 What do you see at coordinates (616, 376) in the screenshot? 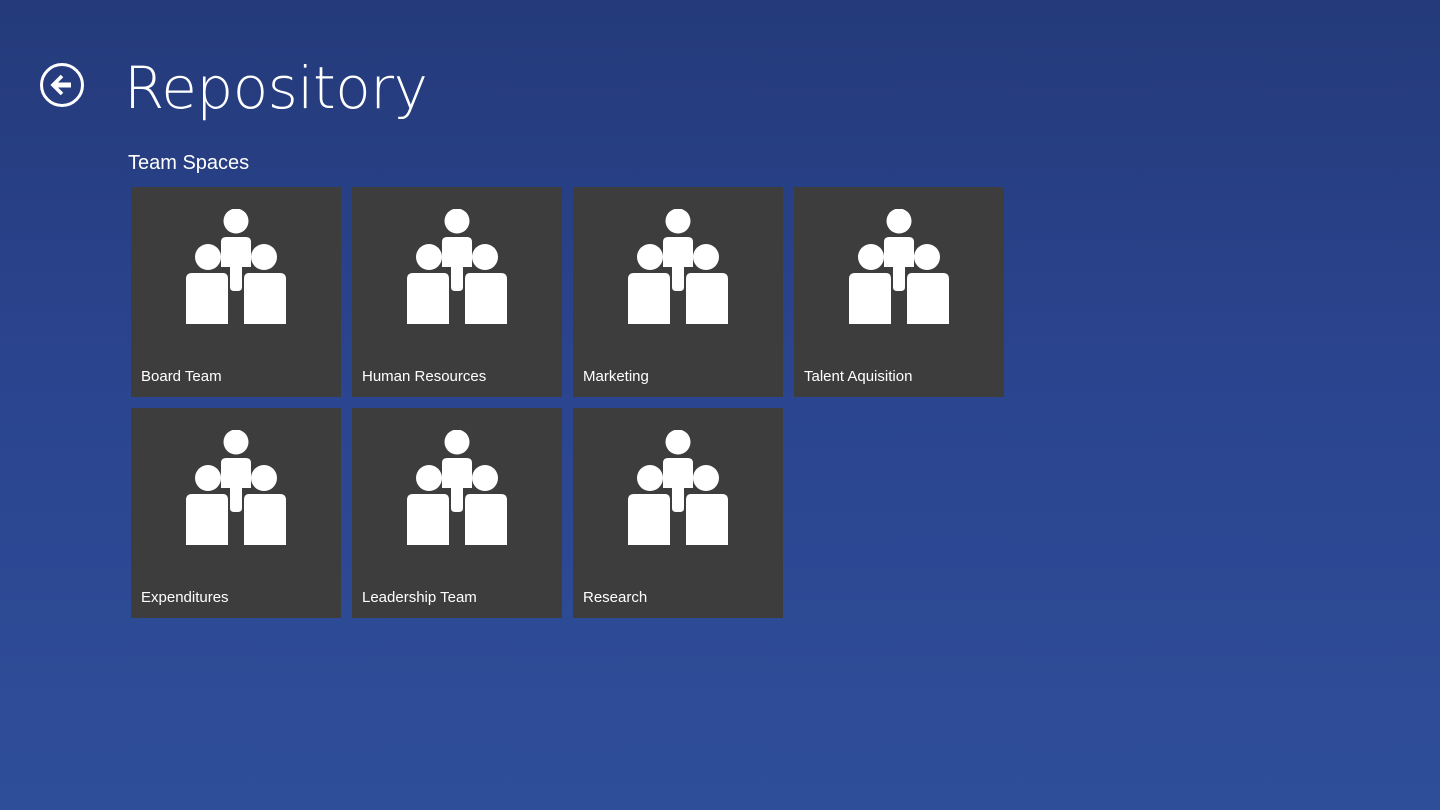
I see `tile-label: Marketing` at bounding box center [616, 376].